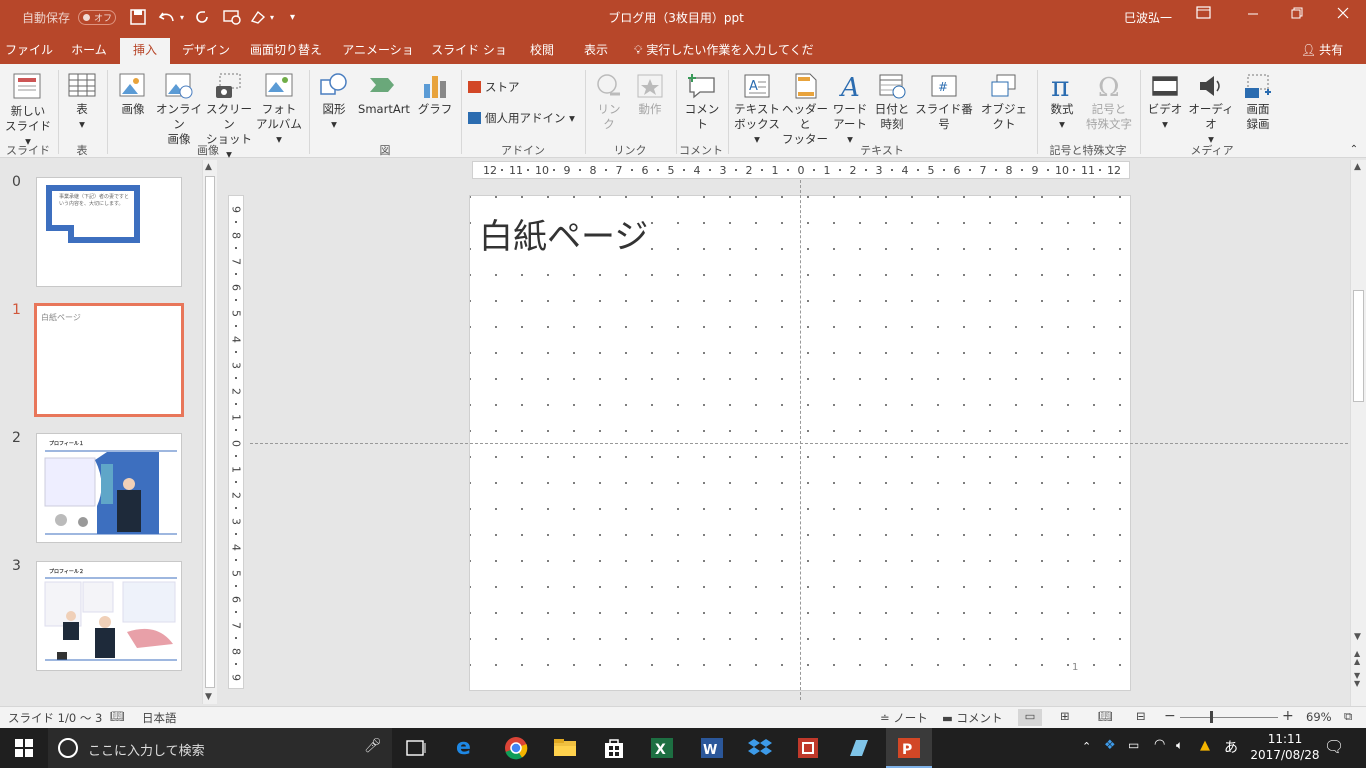  I want to click on restore-icon, so click(1297, 15).